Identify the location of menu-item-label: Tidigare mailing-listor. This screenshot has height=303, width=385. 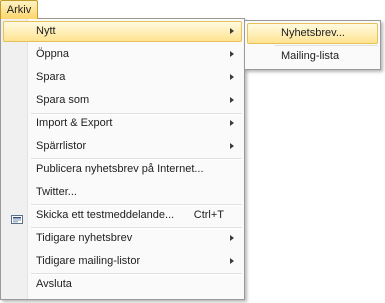
(88, 261).